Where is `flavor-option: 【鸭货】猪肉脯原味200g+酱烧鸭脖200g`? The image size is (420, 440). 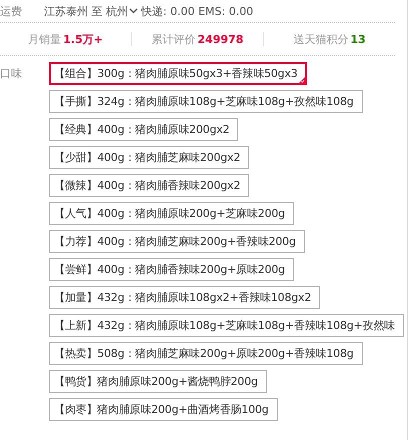 flavor-option: 【鸭货】猪肉脯原味200g+酱烧鸭脖200g is located at coordinates (158, 381).